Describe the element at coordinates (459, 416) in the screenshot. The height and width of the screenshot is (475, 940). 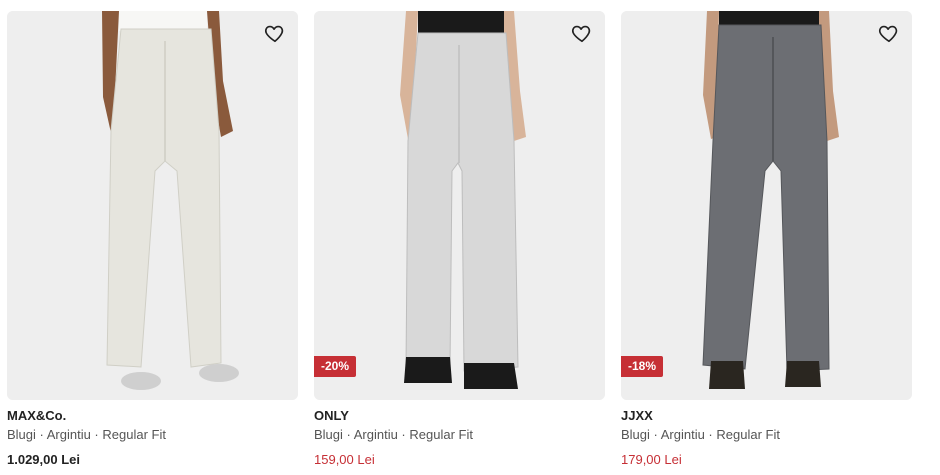
I see `product-brand: ONLY` at that location.